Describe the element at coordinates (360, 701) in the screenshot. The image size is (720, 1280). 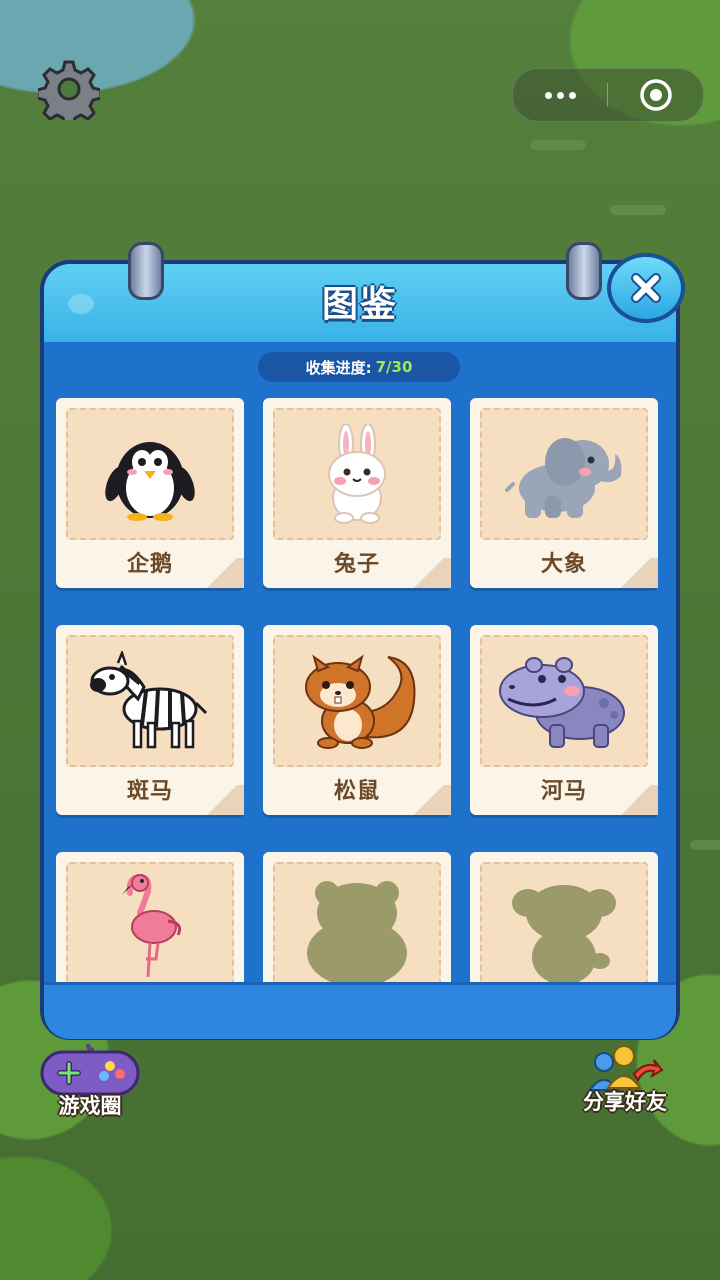
I see `squirrel-icon` at that location.